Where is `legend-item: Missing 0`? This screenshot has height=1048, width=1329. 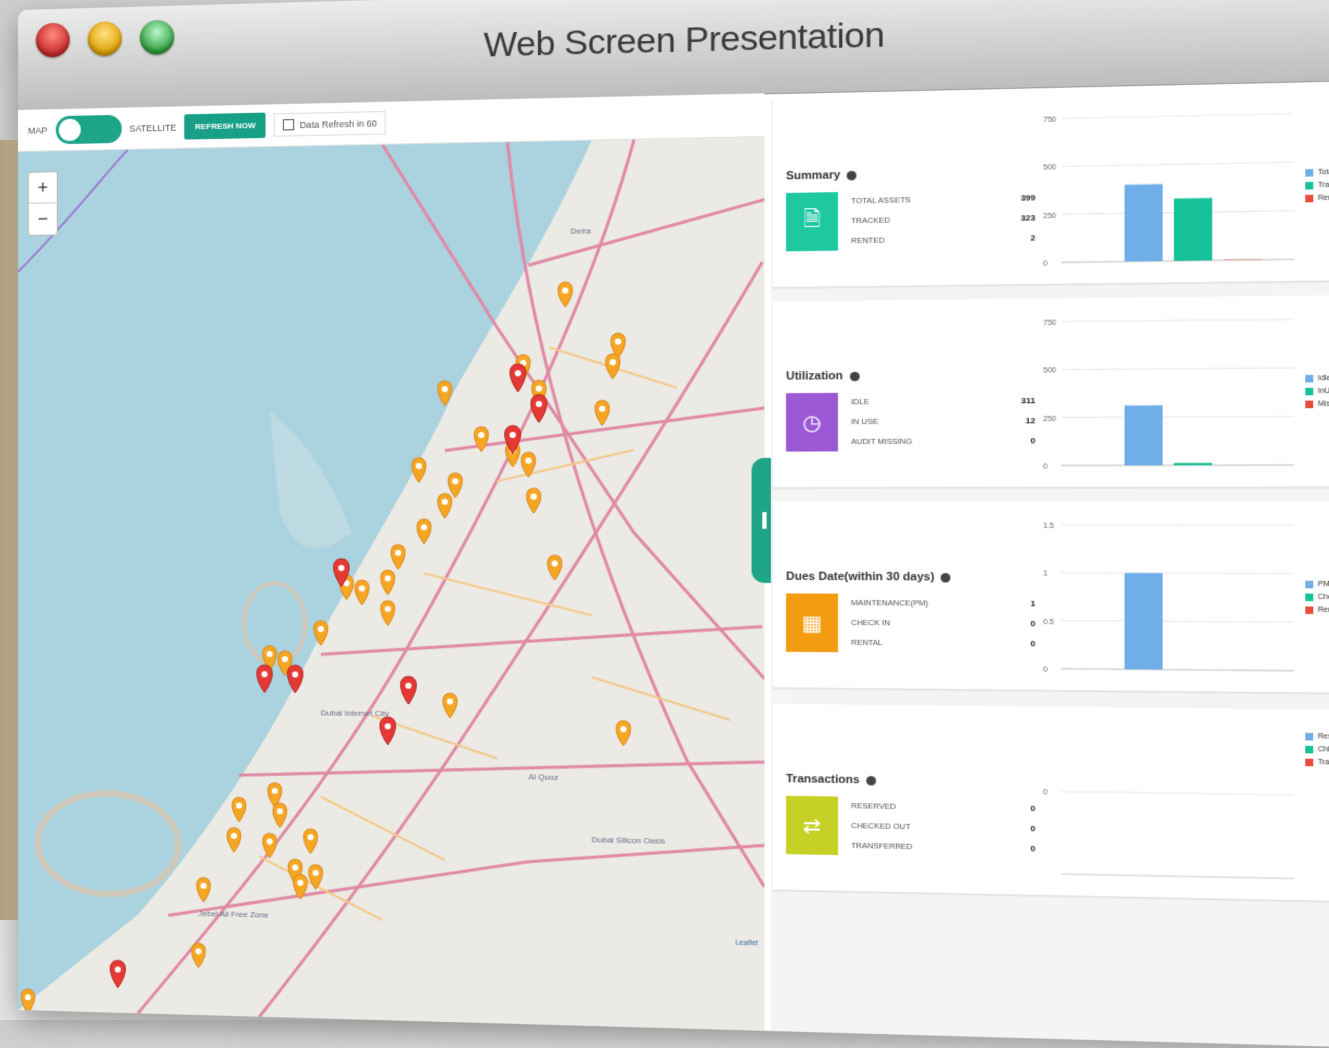 legend-item: Missing 0 is located at coordinates (1317, 404).